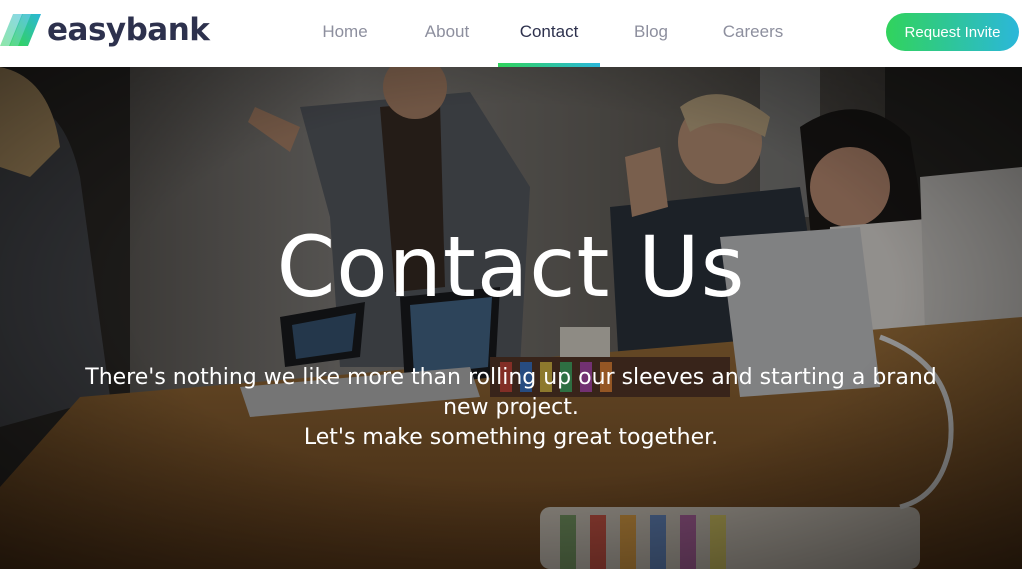  I want to click on nav-item-careers: Careers, so click(753, 33).